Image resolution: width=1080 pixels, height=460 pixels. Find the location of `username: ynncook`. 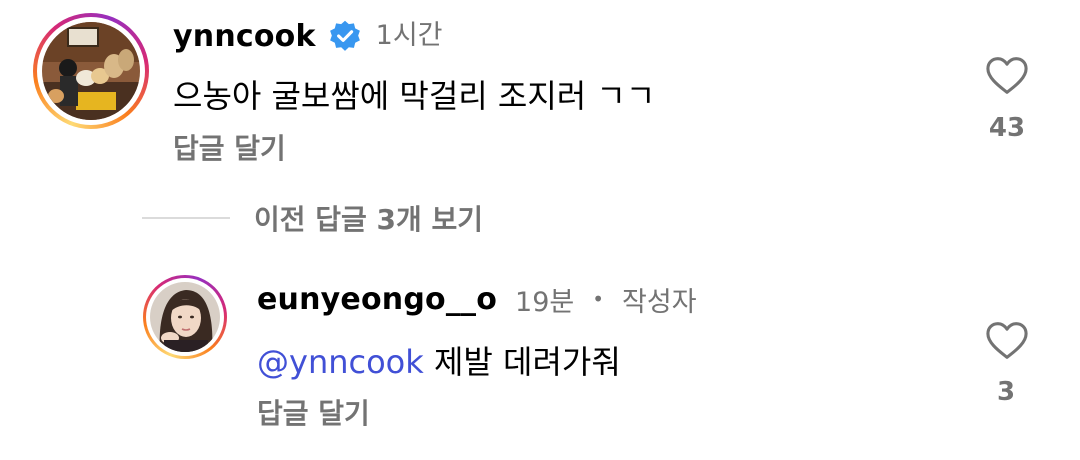

username: ynncook is located at coordinates (244, 36).